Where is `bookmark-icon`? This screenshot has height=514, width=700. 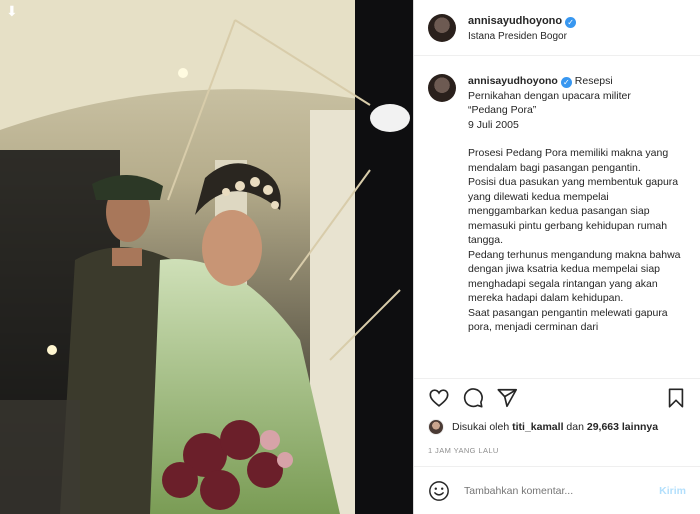 bookmark-icon is located at coordinates (676, 398).